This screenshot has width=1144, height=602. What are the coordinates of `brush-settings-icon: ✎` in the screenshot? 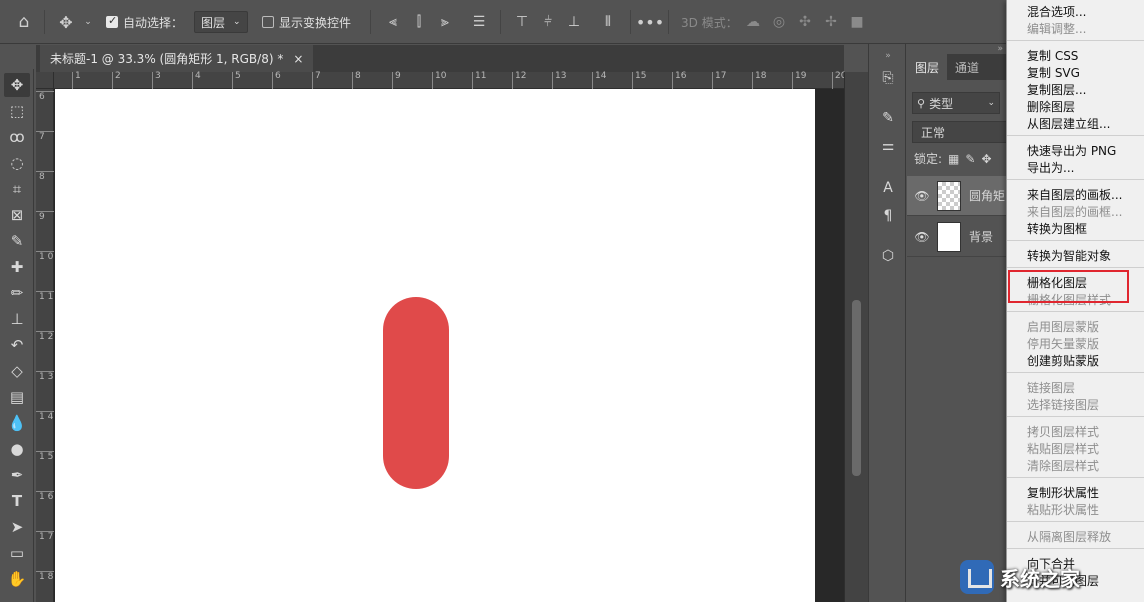 It's located at (888, 118).